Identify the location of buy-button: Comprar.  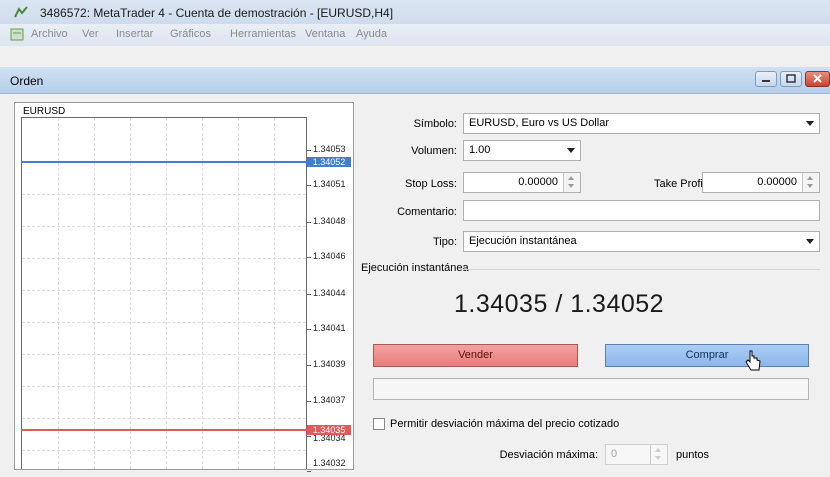
(707, 355).